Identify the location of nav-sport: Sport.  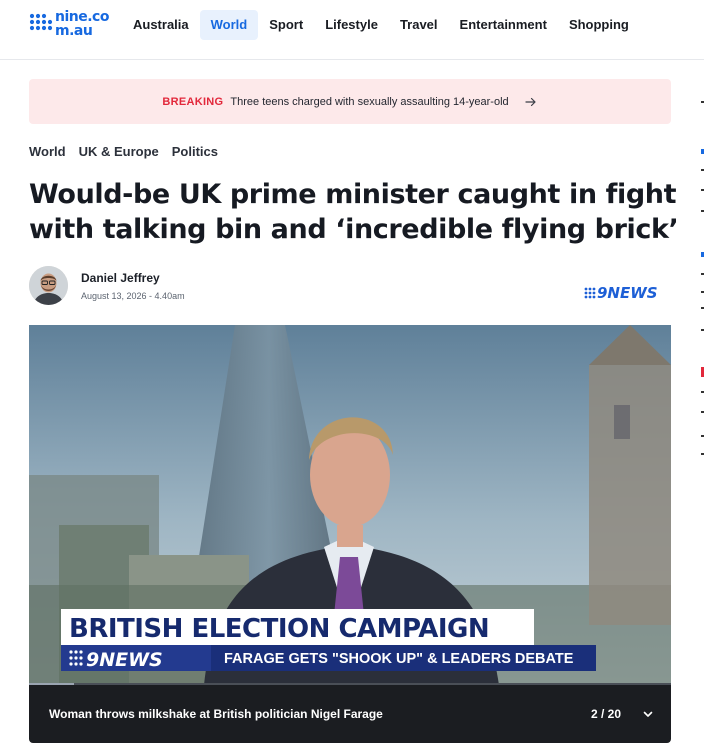
(286, 25).